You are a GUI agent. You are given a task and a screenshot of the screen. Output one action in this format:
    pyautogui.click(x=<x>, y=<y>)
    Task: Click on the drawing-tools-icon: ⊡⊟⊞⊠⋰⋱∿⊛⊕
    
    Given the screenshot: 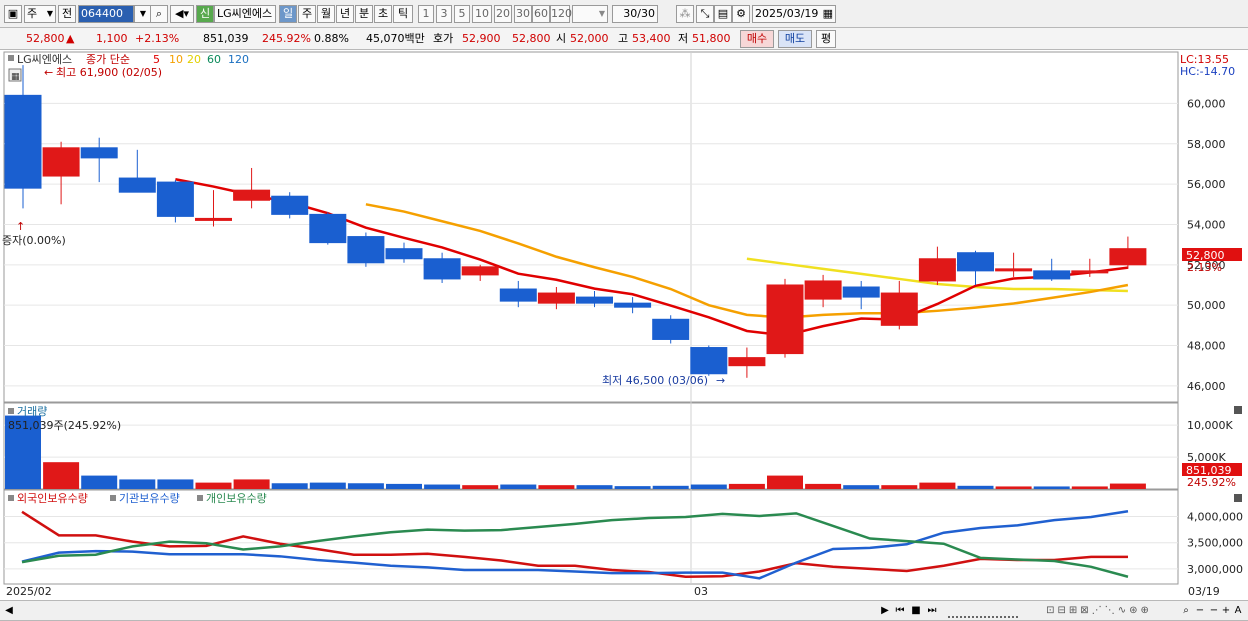 What is the action you would take?
    pyautogui.click(x=1099, y=611)
    